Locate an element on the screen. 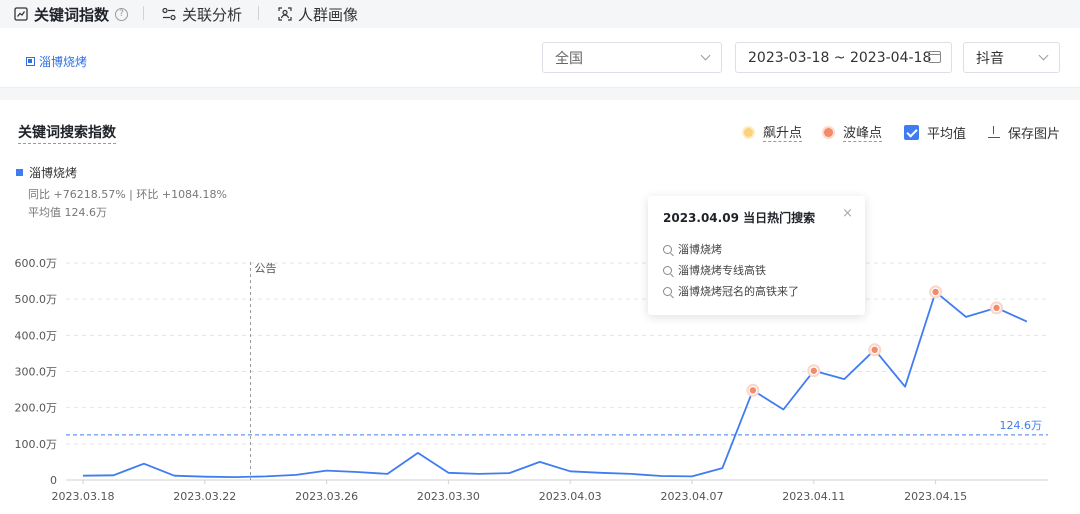 This screenshot has height=514, width=1080. tooltip-title: 2023.04.09 当日热门搜索 is located at coordinates (739, 218).